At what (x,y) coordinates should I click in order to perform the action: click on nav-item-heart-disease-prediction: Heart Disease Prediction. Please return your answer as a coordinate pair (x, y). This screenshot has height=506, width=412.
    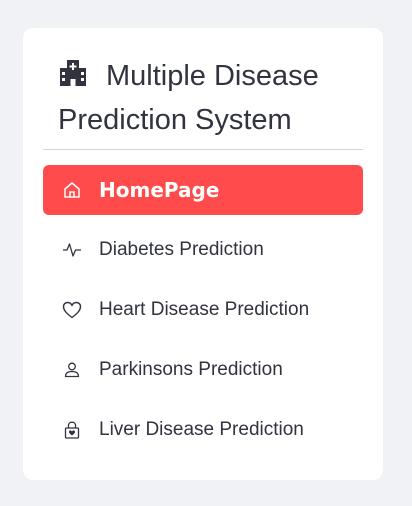
    Looking at the image, I should click on (203, 310).